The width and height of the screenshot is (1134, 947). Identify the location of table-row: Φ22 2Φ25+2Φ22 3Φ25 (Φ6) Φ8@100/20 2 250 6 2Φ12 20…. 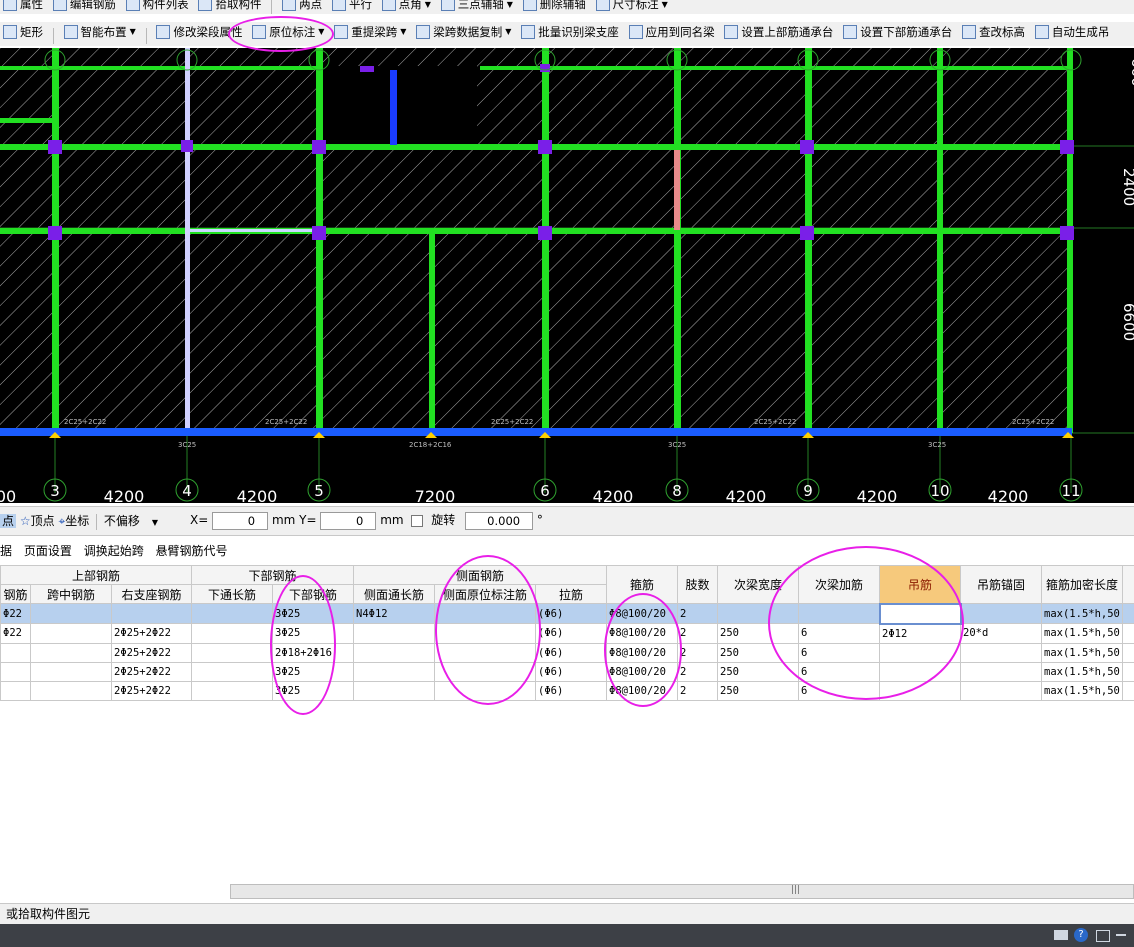
(567, 633).